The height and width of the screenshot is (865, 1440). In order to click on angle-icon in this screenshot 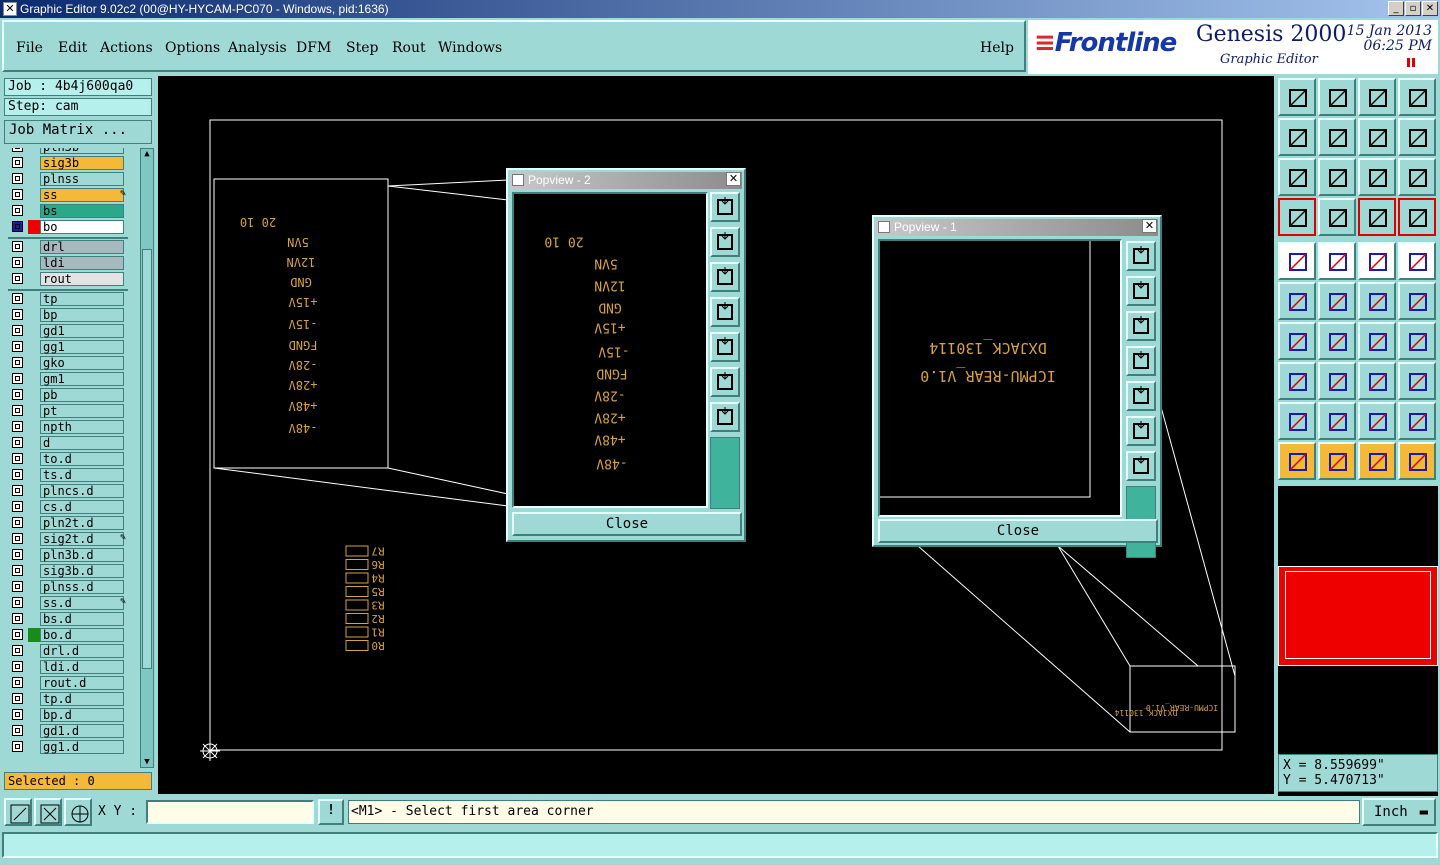, I will do `click(1297, 341)`.